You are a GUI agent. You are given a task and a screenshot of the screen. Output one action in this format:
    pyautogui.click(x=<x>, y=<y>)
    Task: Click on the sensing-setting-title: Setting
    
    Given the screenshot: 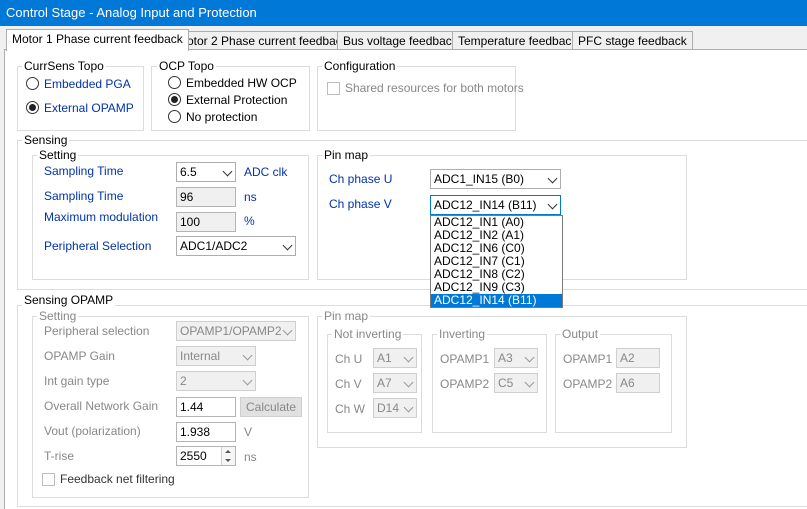 What is the action you would take?
    pyautogui.click(x=58, y=155)
    